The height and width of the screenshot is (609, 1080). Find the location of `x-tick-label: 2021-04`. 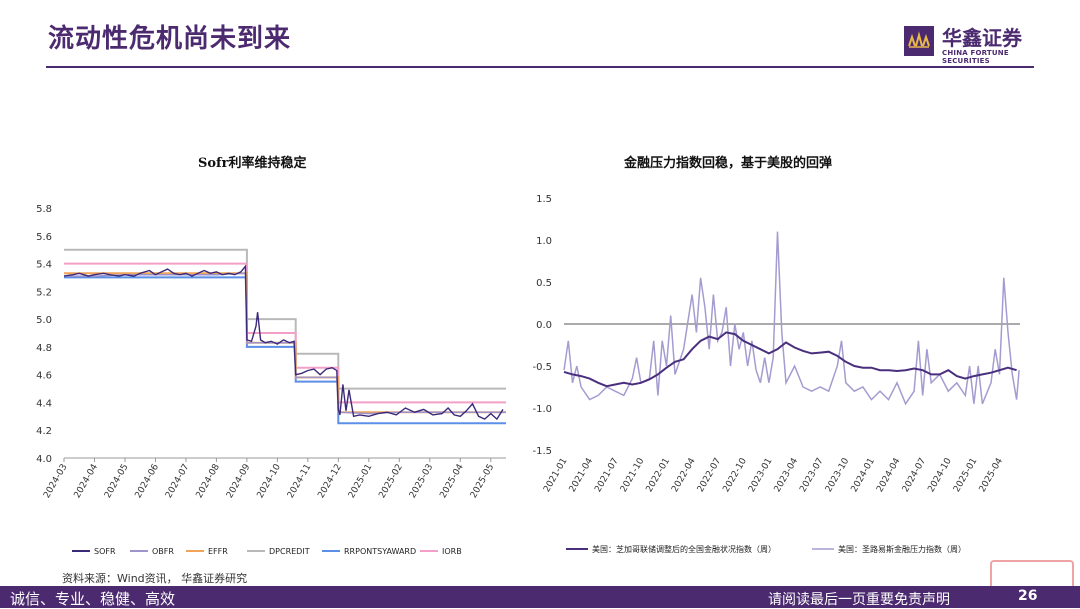

x-tick-label: 2021-04 is located at coordinates (582, 475).